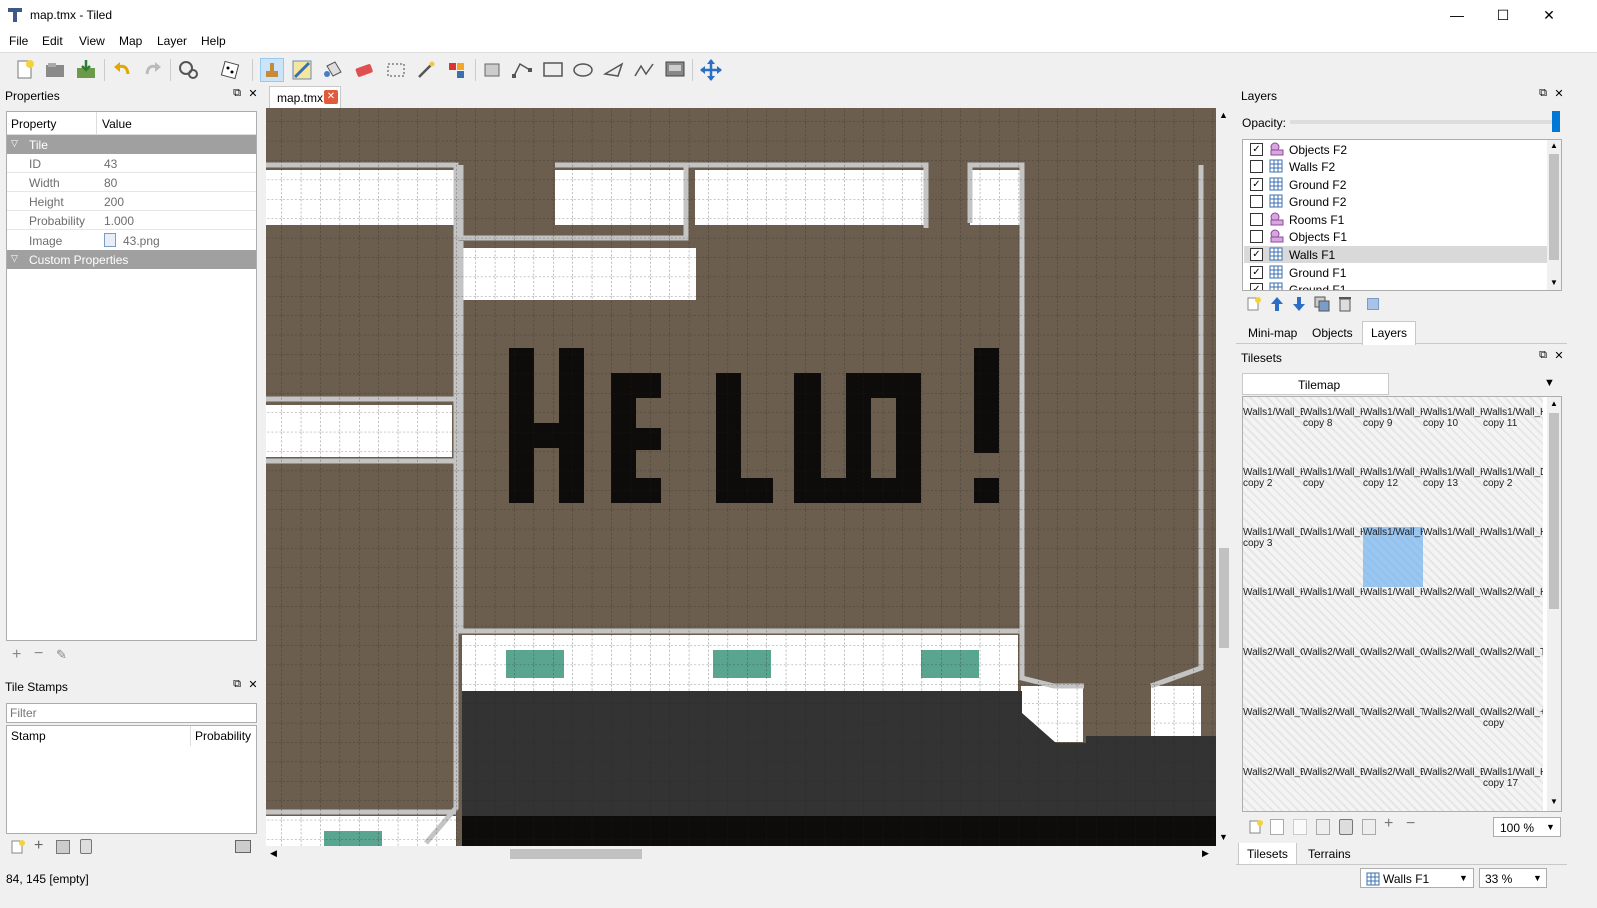 The height and width of the screenshot is (908, 1597). I want to click on close-tab-icon: ✕, so click(331, 97).